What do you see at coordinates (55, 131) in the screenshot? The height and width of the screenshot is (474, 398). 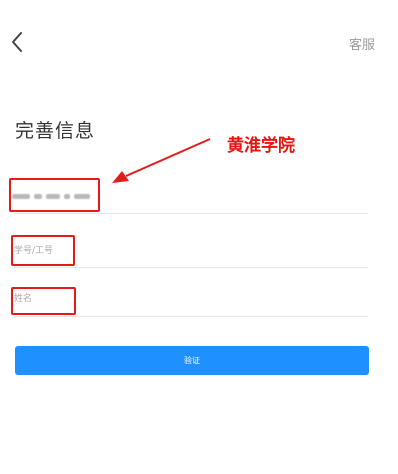 I see `page-title: 完善信息` at bounding box center [55, 131].